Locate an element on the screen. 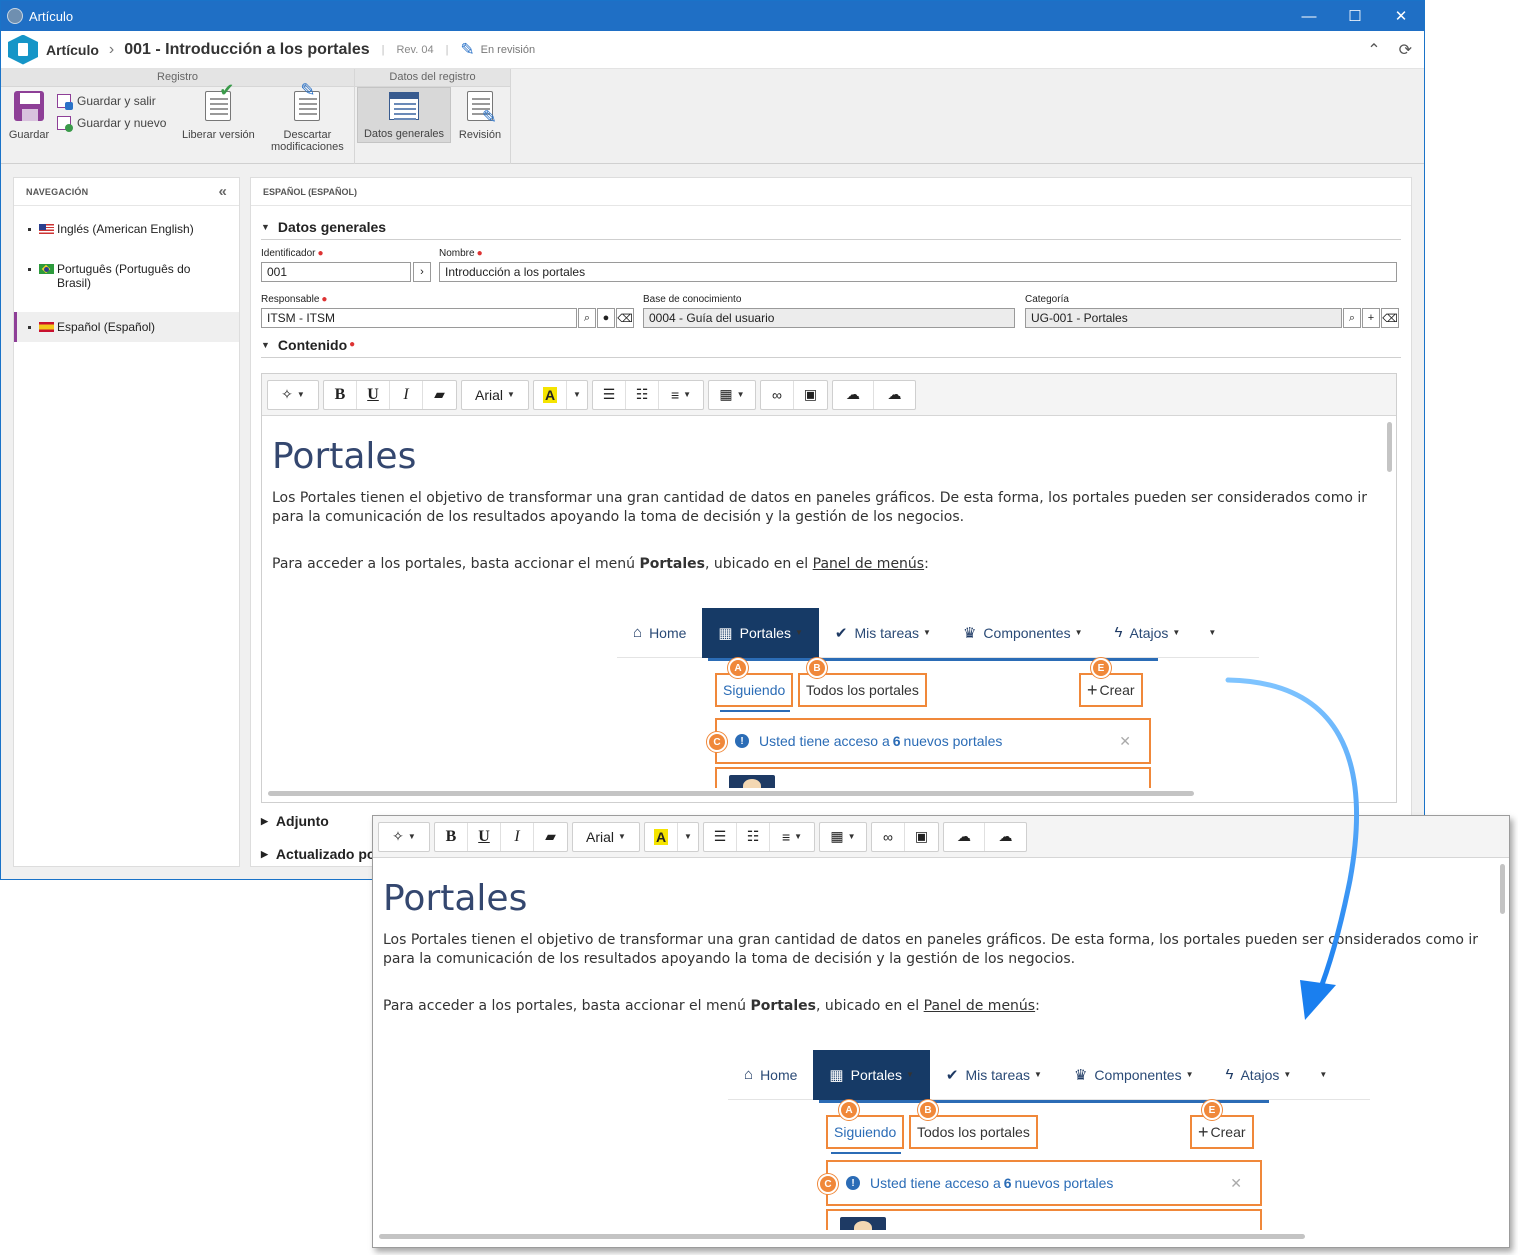 This screenshot has width=1518, height=1255. responsible-input: ITSM - ITSM is located at coordinates (419, 318).